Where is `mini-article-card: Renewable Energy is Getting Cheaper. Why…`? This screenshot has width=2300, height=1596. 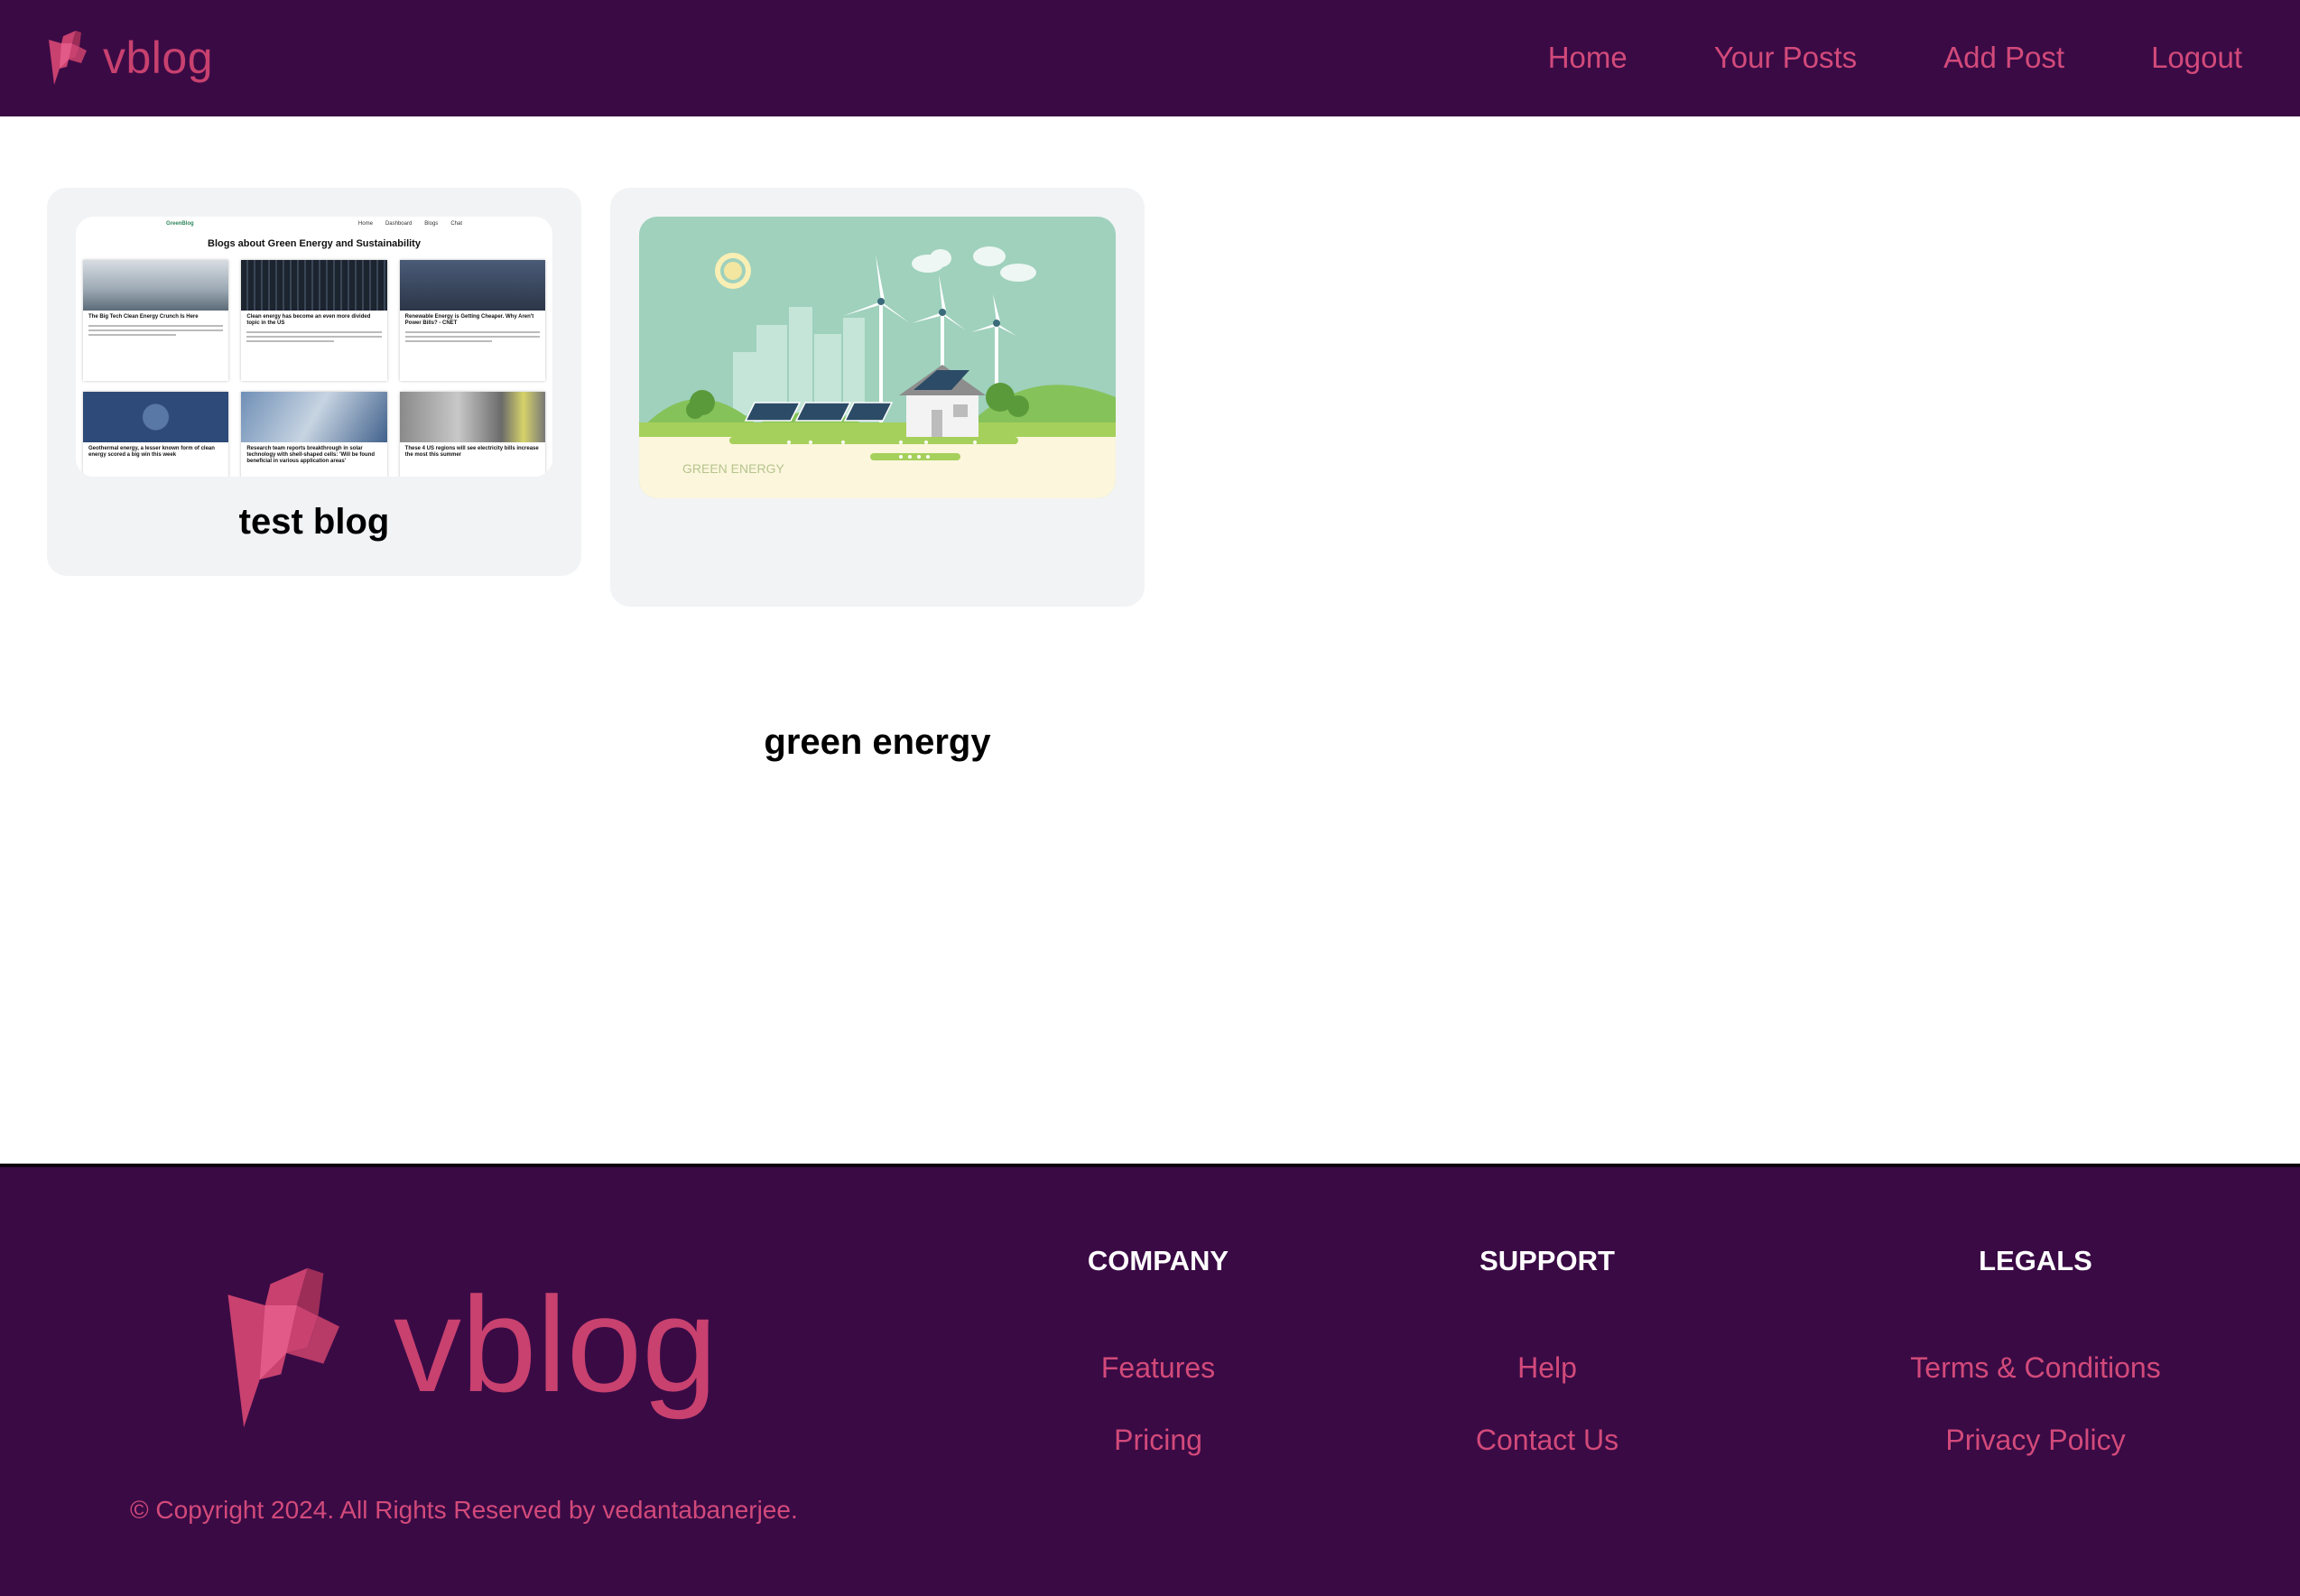
mini-article-card: Renewable Energy is Getting Cheaper. Why… is located at coordinates (472, 321).